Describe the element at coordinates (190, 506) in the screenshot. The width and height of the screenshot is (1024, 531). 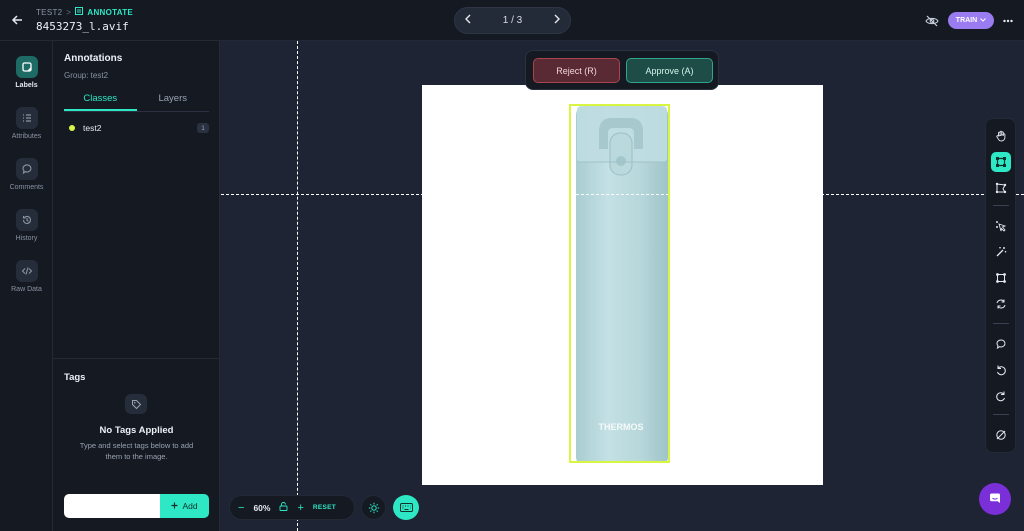
I see `add-tag-label: Add` at that location.